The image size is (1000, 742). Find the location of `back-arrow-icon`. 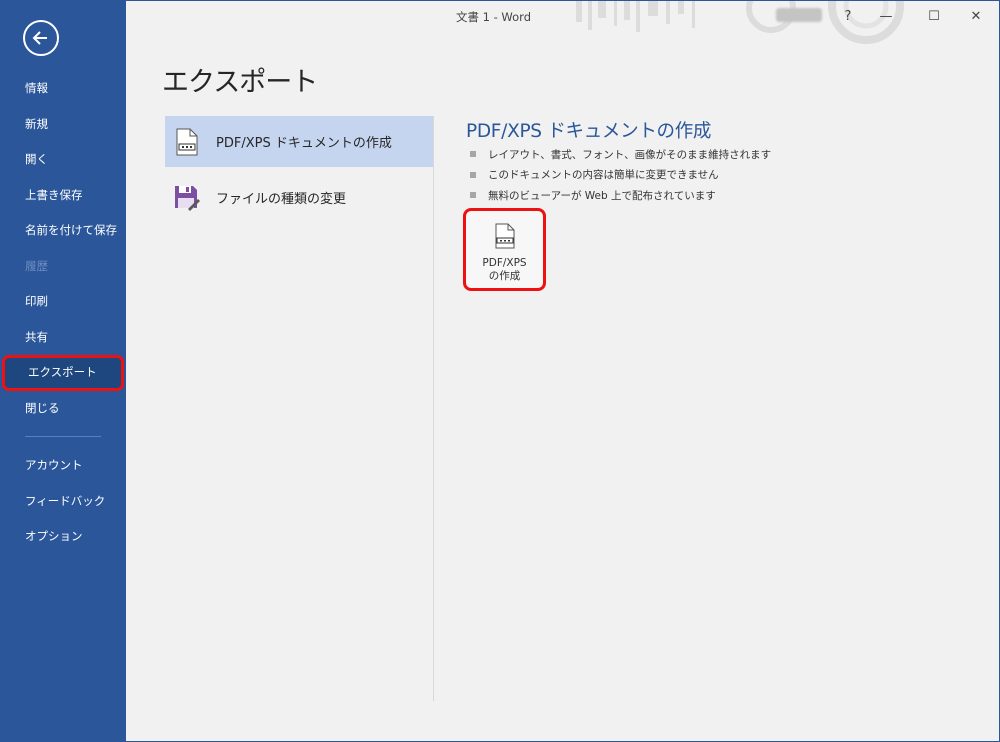

back-arrow-icon is located at coordinates (39, 38).